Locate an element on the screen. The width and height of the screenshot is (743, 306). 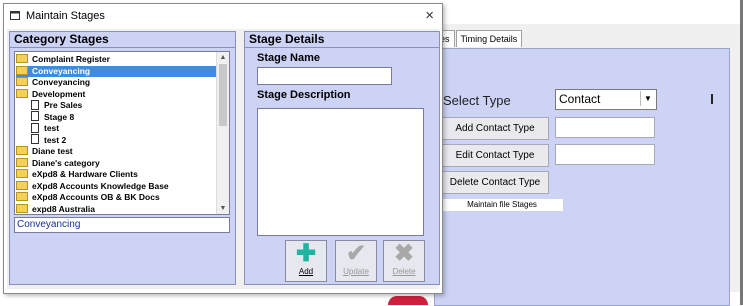
dialog-title: Maintain Stages is located at coordinates (65, 16).